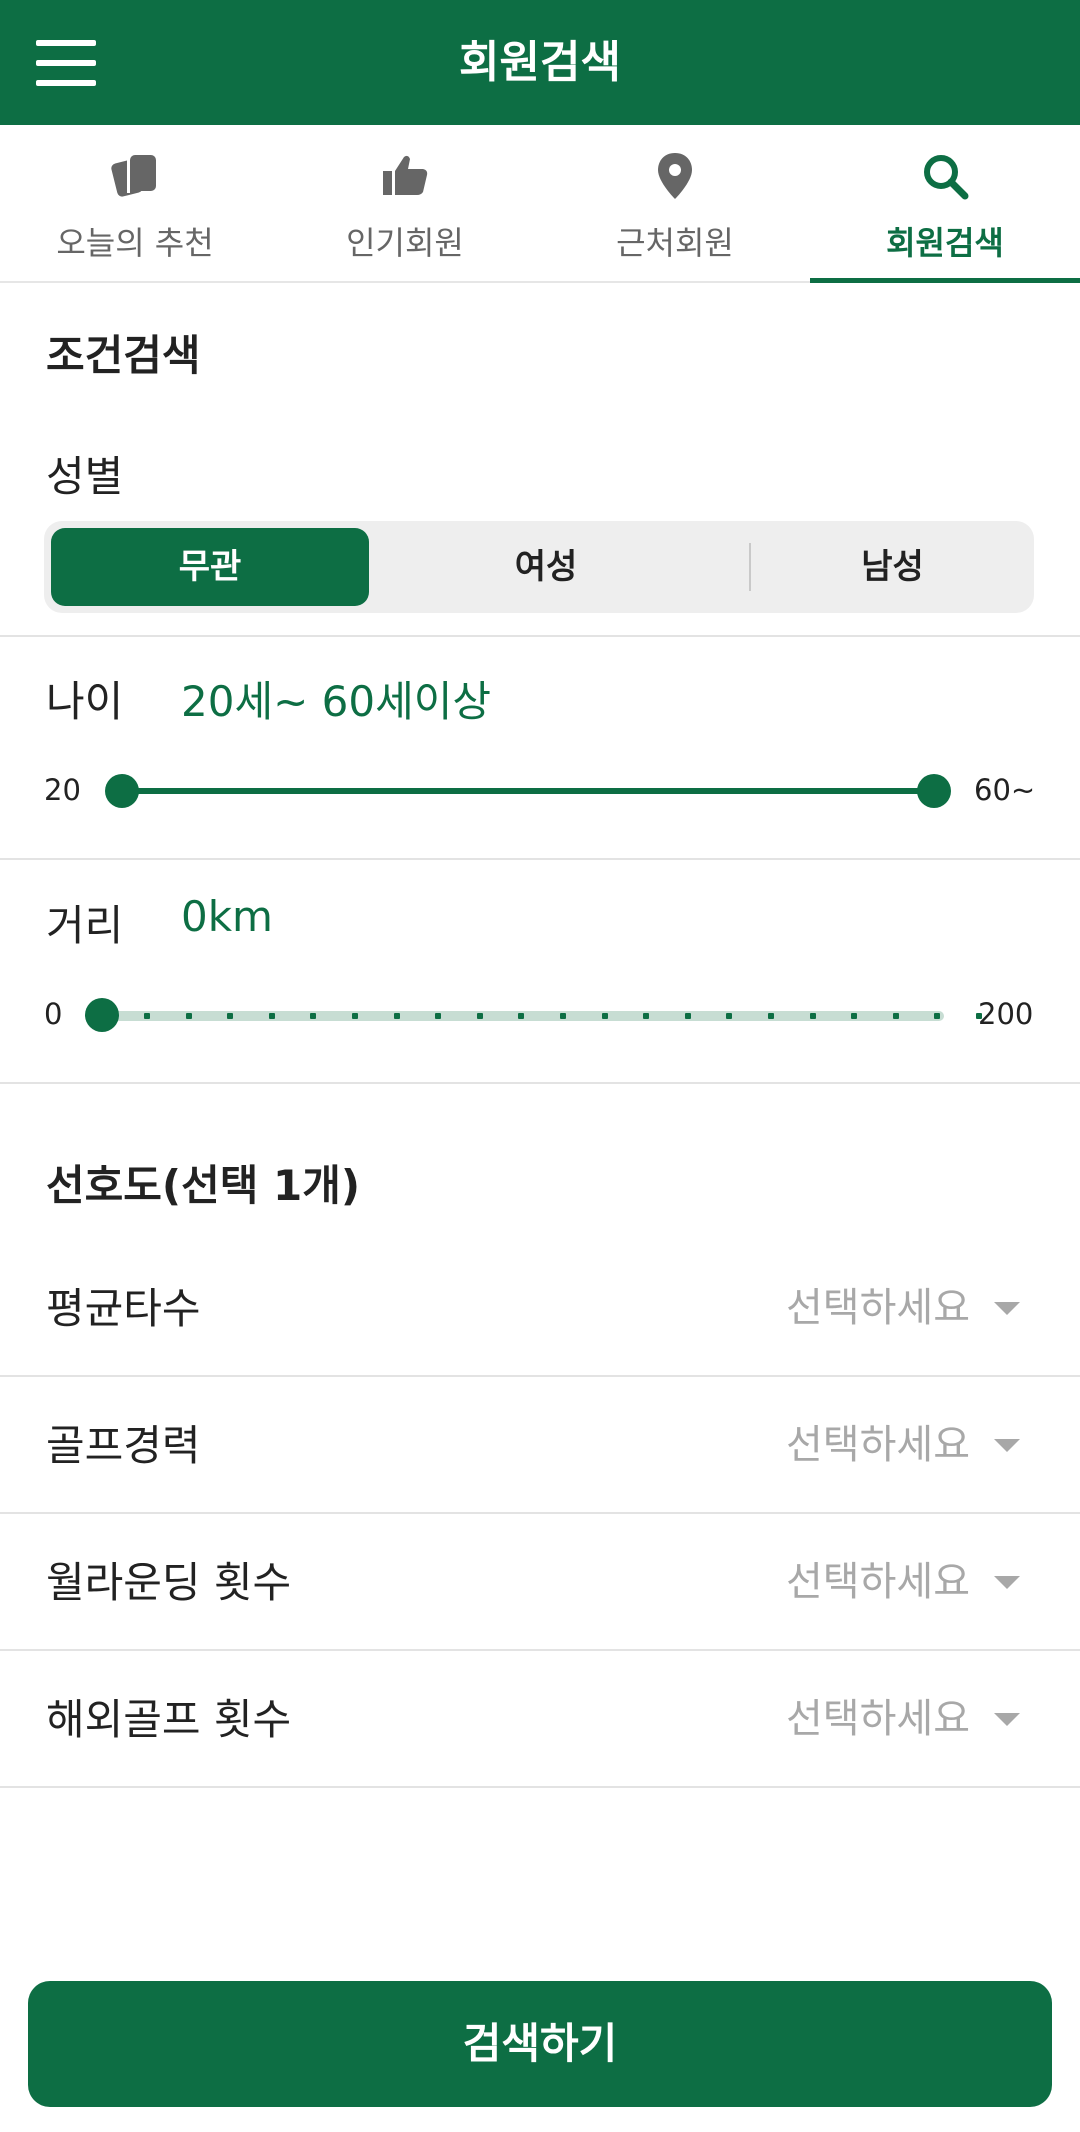 This screenshot has height=2132, width=1080. I want to click on condition-search-title: 조건검색, so click(123, 355).